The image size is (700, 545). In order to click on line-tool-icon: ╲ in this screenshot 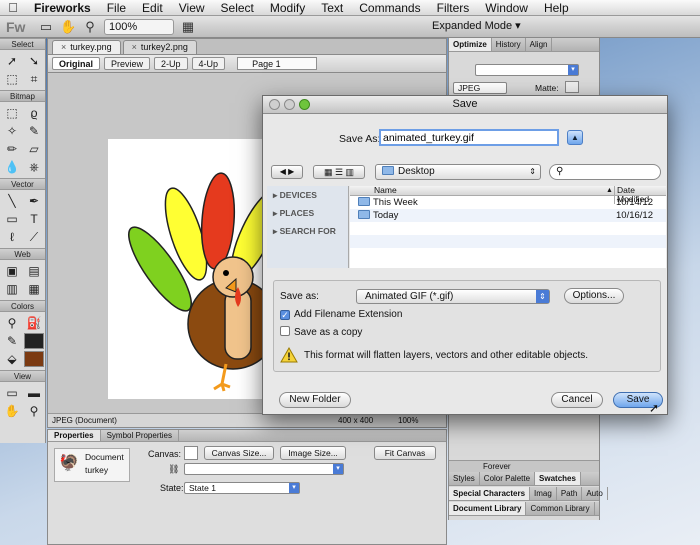, I will do `click(12, 201)`.